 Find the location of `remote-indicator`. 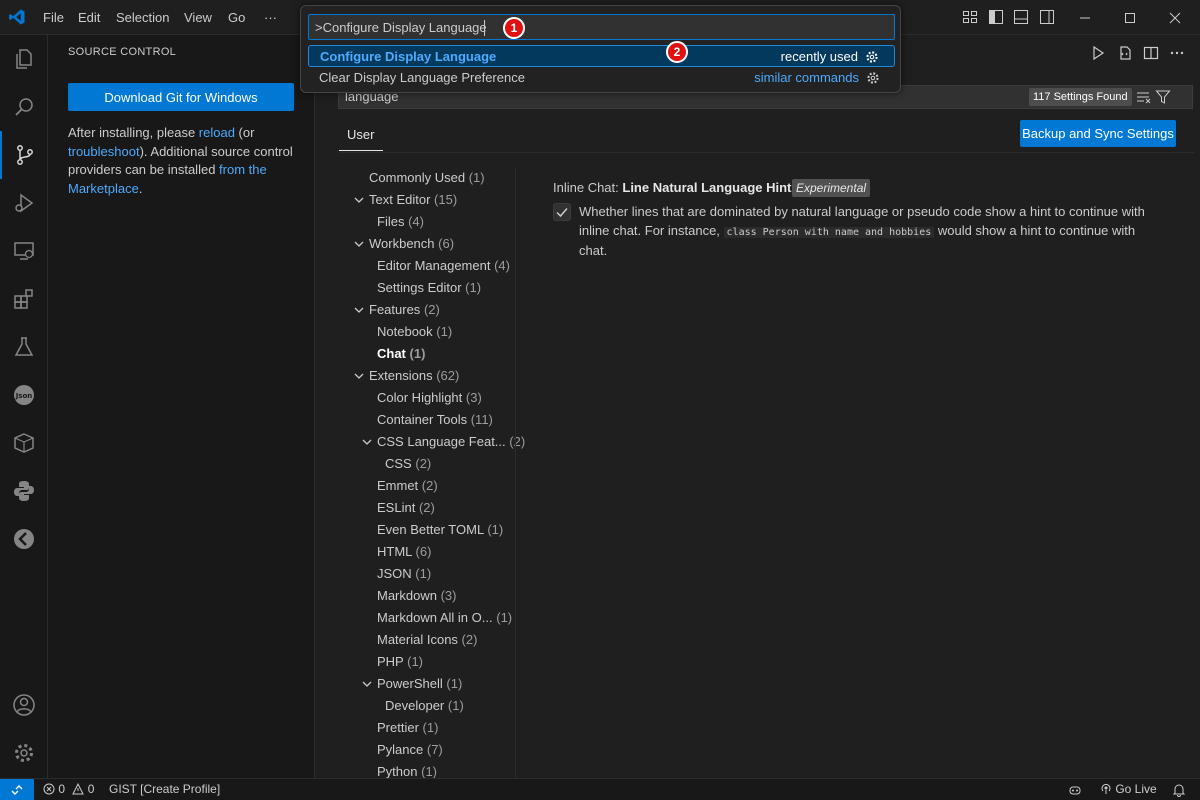

remote-indicator is located at coordinates (17, 789).